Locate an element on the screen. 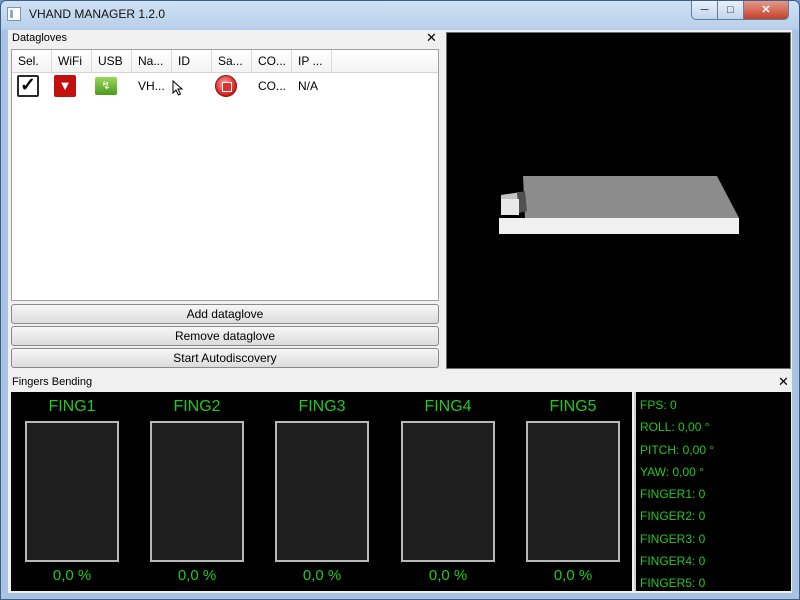 This screenshot has width=800, height=600. cell-wifi: ▼ is located at coordinates (72, 86).